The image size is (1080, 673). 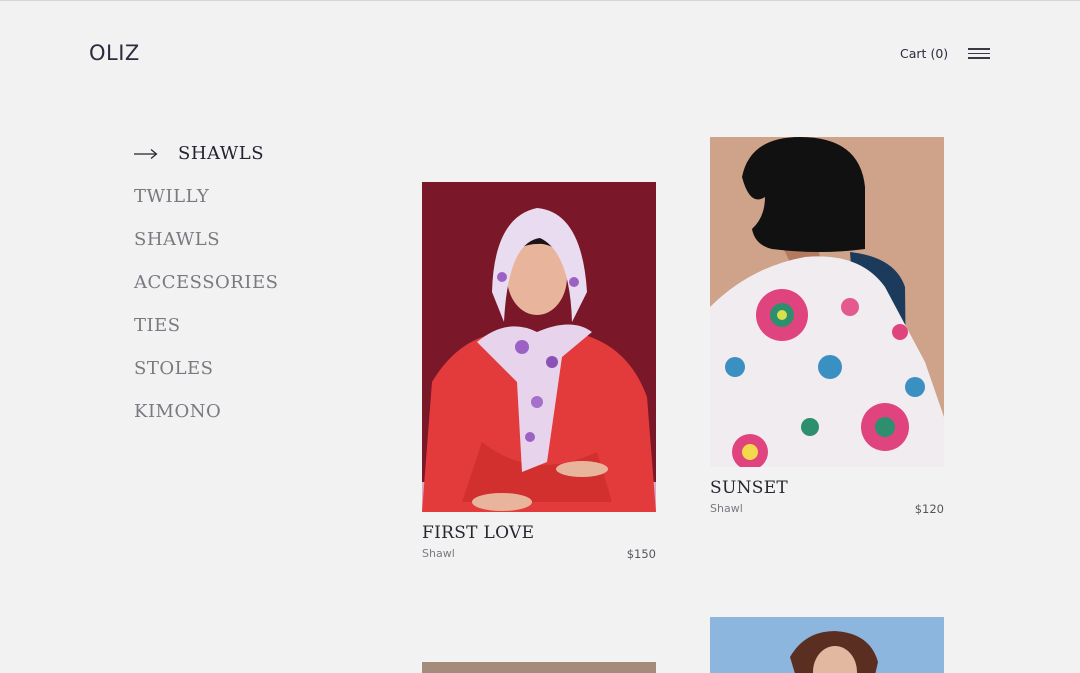 What do you see at coordinates (206, 196) in the screenshot?
I see `category-item-twilly: TWILLY` at bounding box center [206, 196].